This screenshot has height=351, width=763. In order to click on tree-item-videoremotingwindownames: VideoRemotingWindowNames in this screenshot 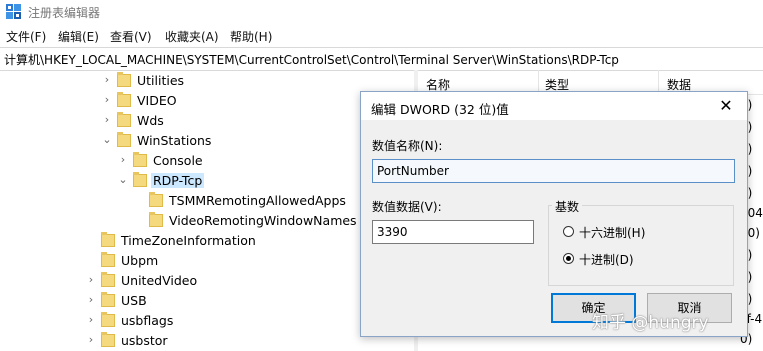, I will do `click(207, 221)`.